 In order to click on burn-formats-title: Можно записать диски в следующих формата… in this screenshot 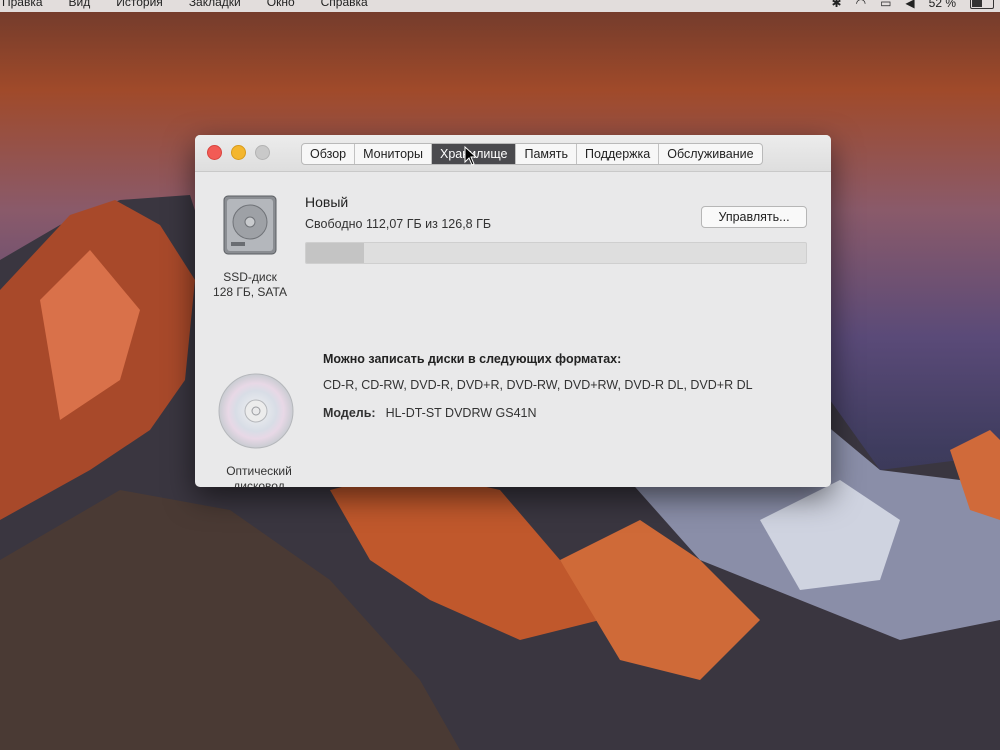, I will do `click(472, 359)`.